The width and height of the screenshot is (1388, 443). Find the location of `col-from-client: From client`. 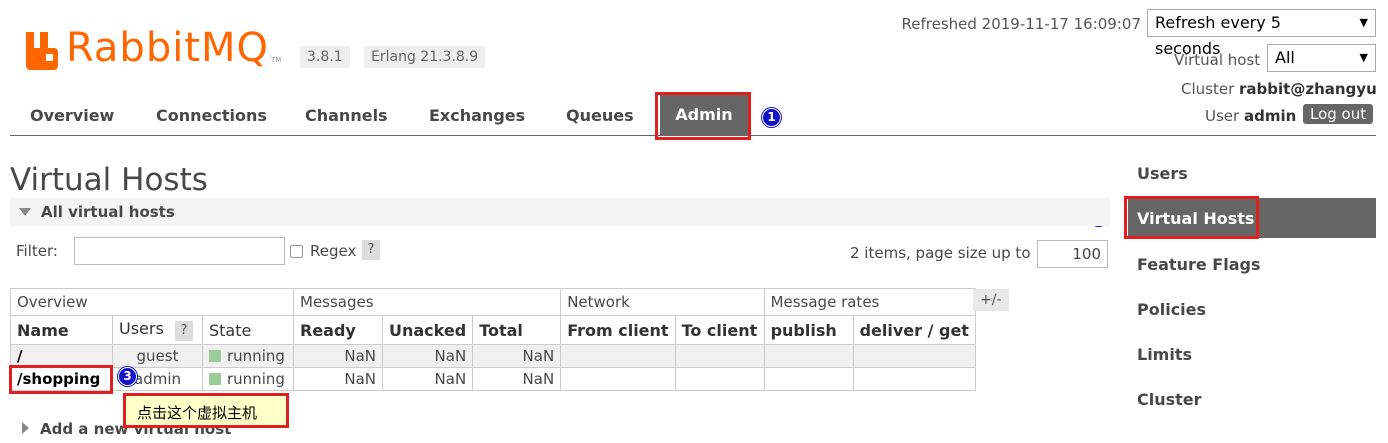

col-from-client: From client is located at coordinates (618, 330).